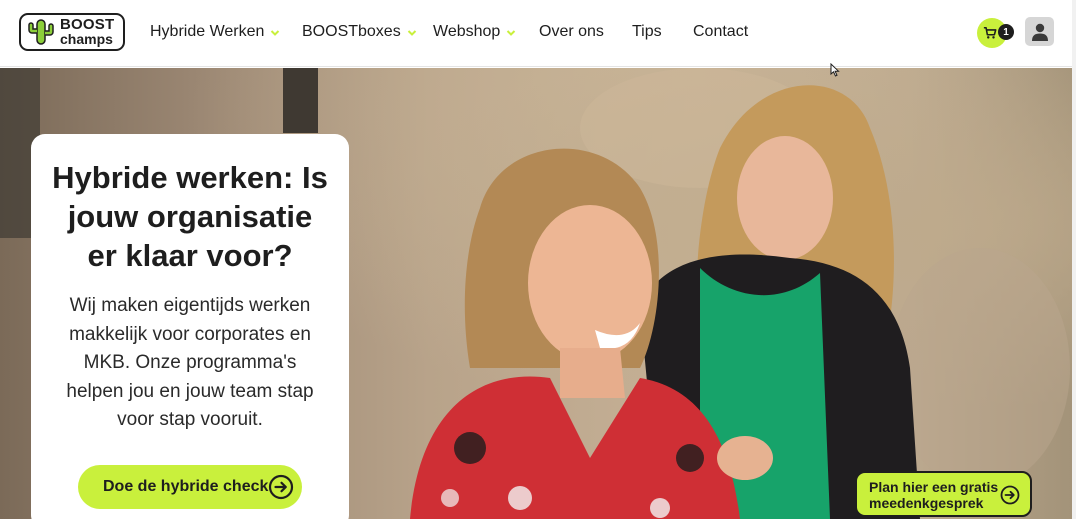 This screenshot has height=519, width=1076. I want to click on user-icon, so click(1039, 32).